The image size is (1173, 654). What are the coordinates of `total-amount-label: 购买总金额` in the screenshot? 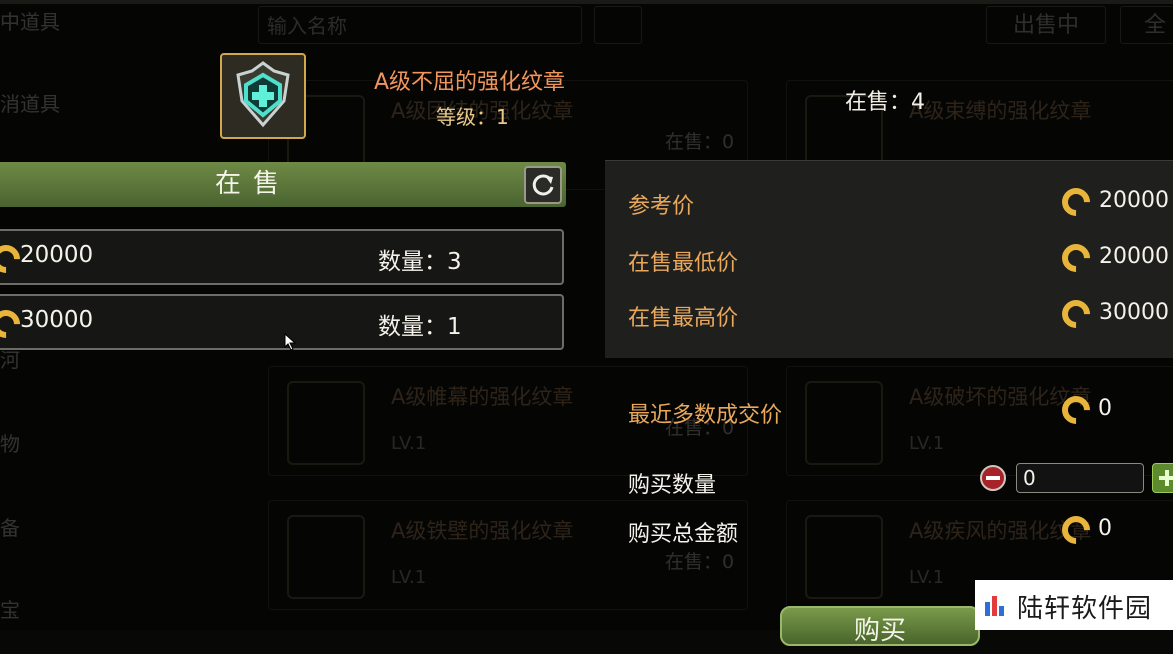 It's located at (683, 534).